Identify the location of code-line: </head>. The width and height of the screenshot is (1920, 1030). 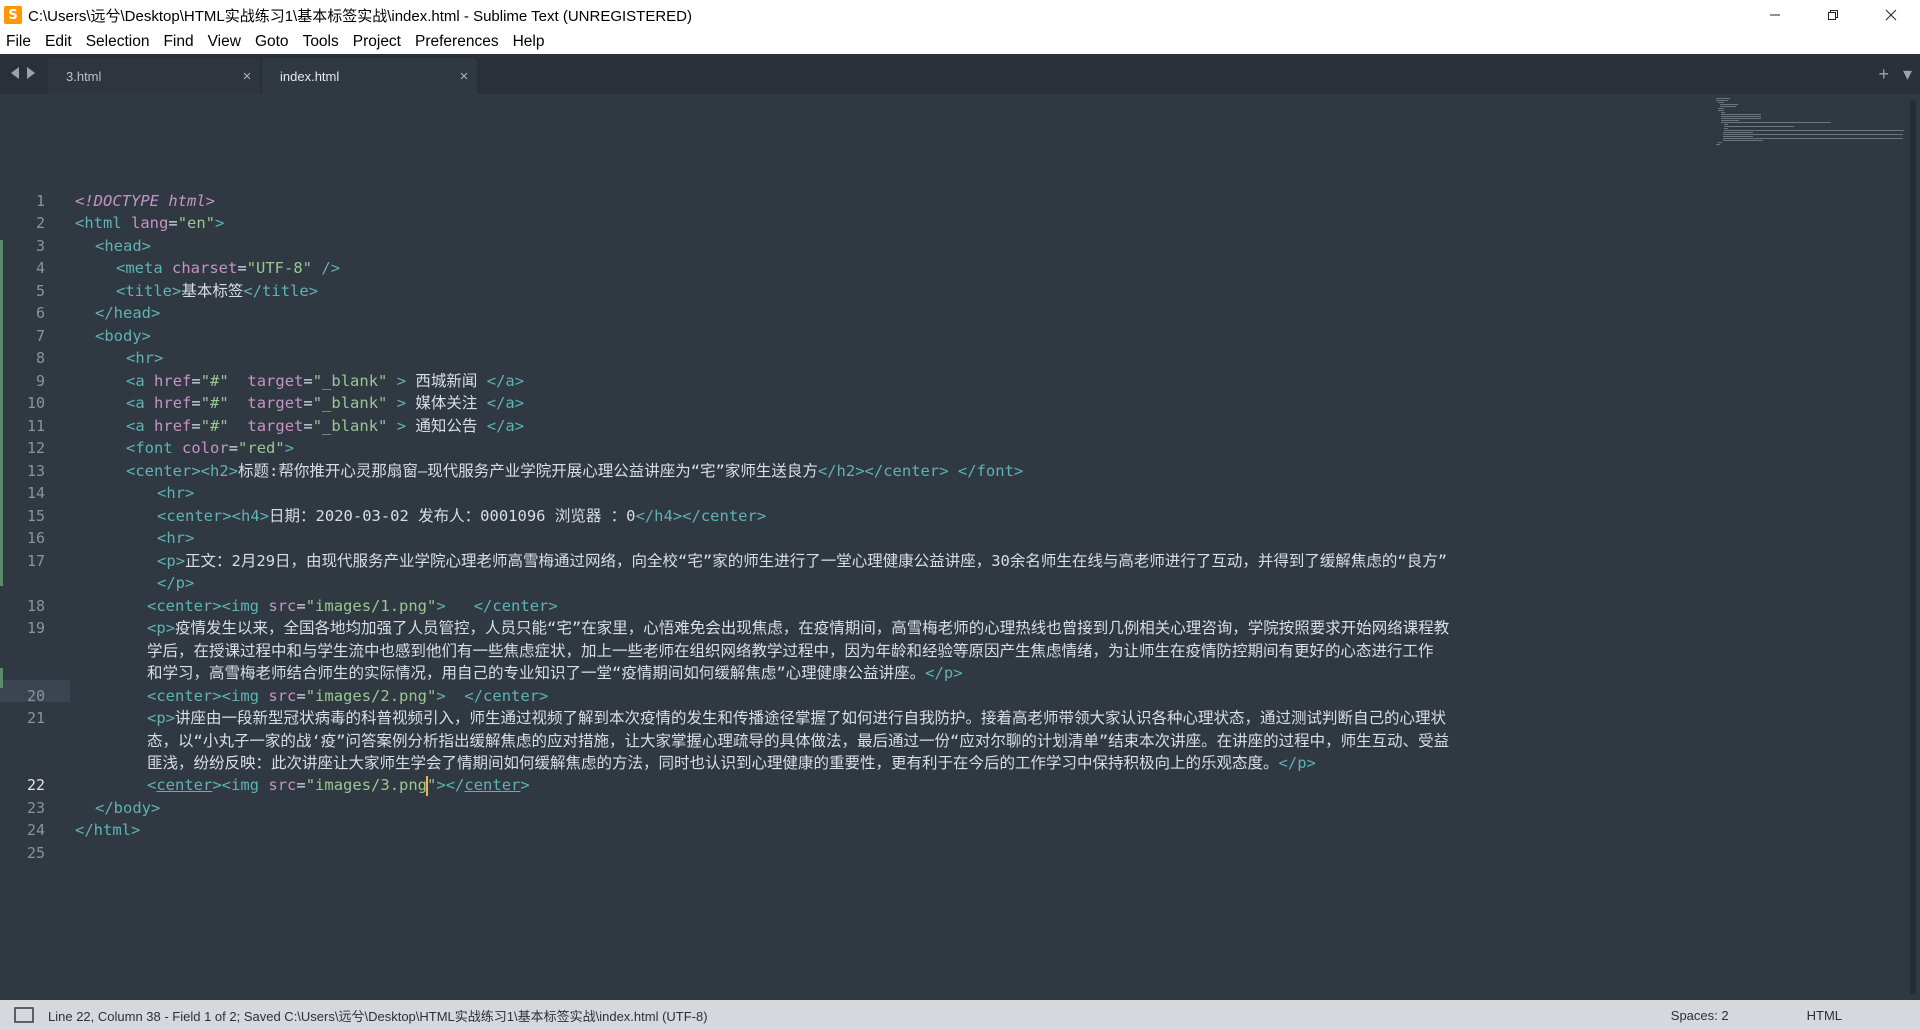
(128, 313).